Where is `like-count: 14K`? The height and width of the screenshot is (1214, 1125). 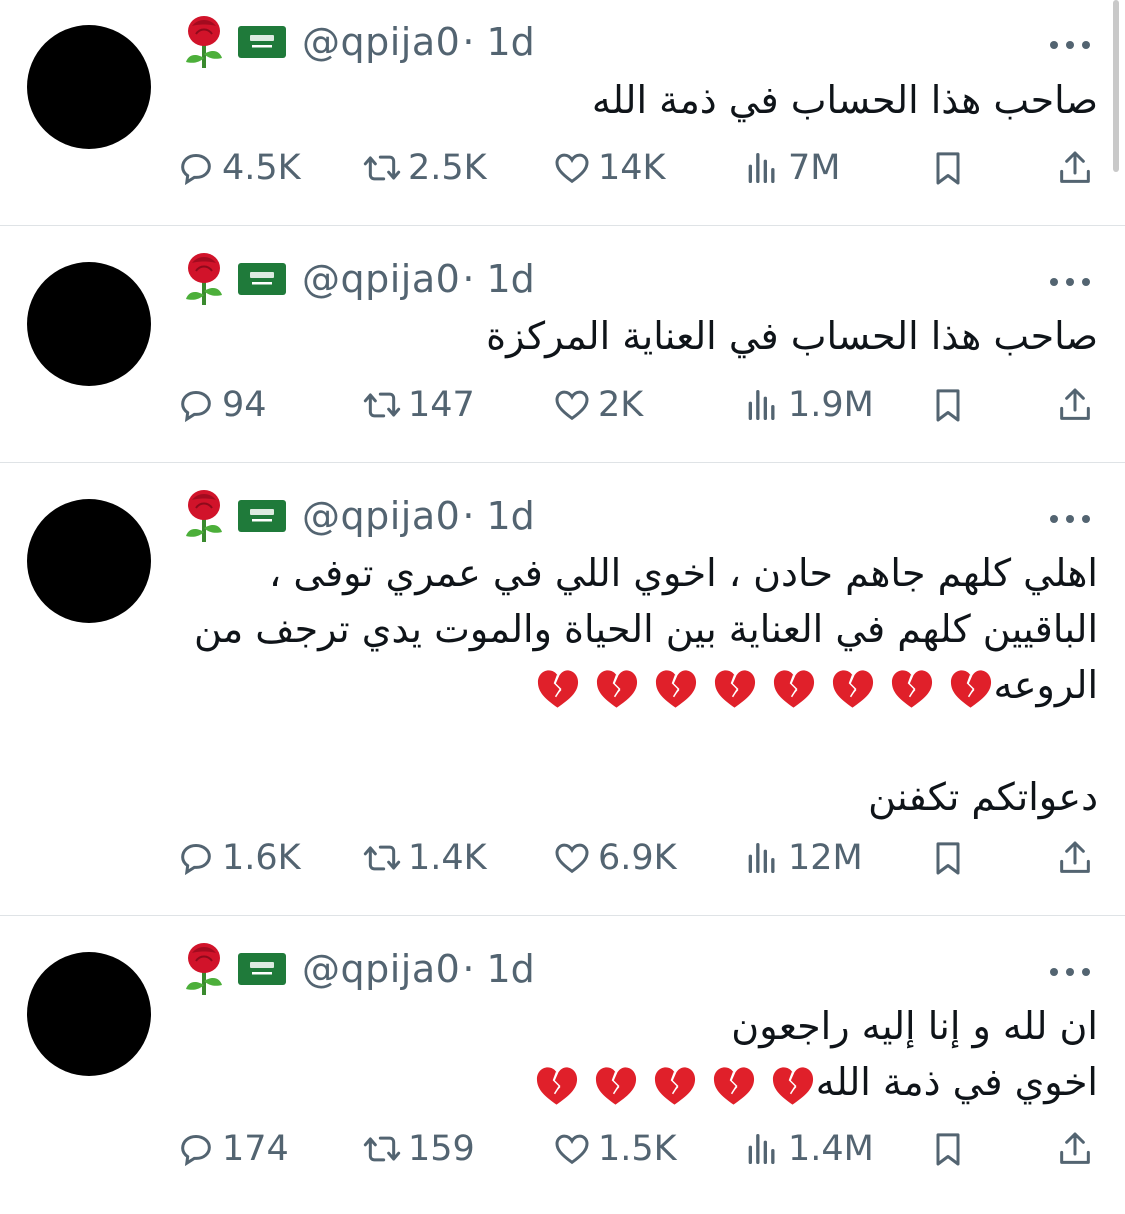 like-count: 14K is located at coordinates (632, 168).